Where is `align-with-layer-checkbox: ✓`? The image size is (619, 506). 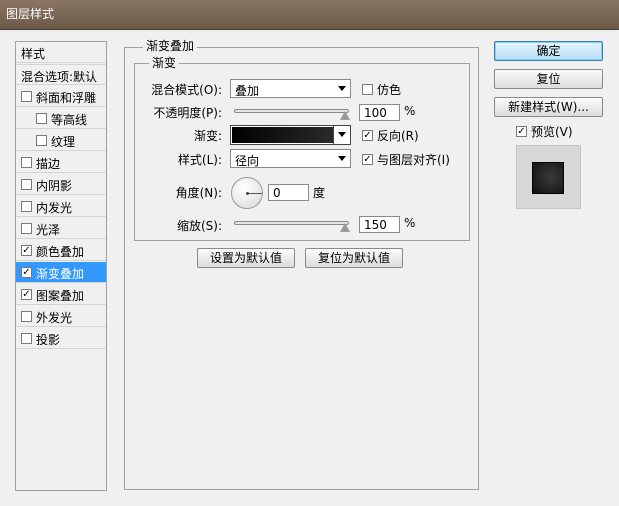
align-with-layer-checkbox: ✓ is located at coordinates (367, 159).